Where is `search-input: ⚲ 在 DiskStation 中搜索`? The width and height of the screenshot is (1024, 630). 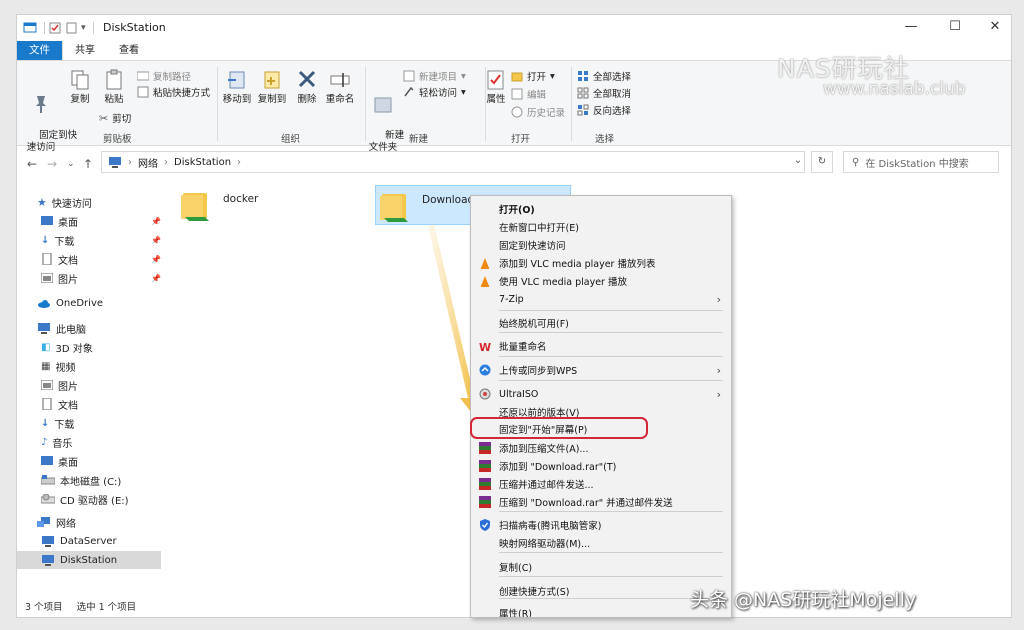 search-input: ⚲ 在 DiskStation 中搜索 is located at coordinates (921, 162).